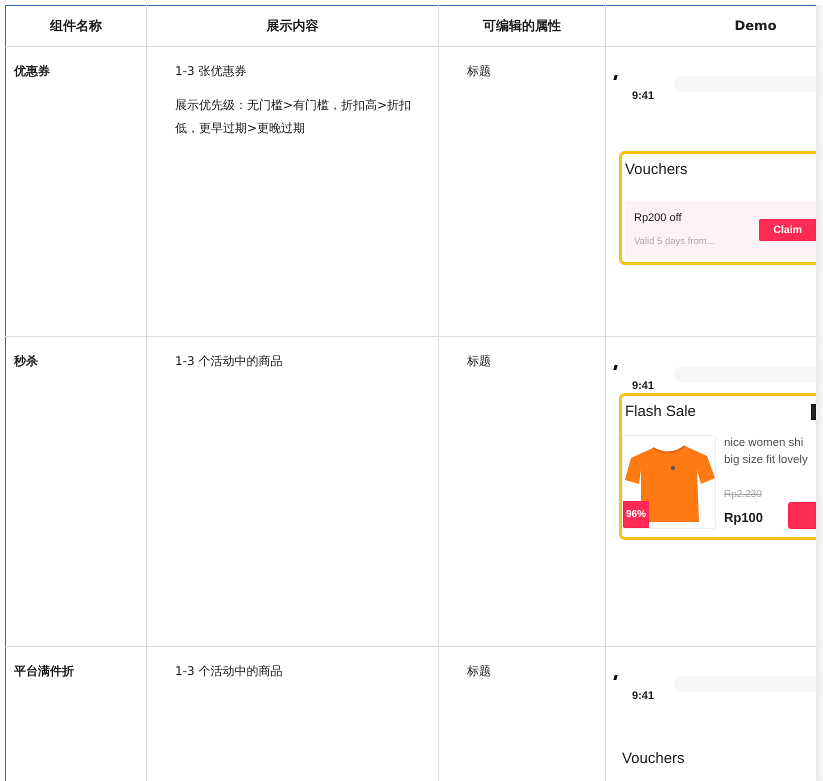 Image resolution: width=823 pixels, height=781 pixels. What do you see at coordinates (744, 518) in the screenshot?
I see `product-price: Rp100` at bounding box center [744, 518].